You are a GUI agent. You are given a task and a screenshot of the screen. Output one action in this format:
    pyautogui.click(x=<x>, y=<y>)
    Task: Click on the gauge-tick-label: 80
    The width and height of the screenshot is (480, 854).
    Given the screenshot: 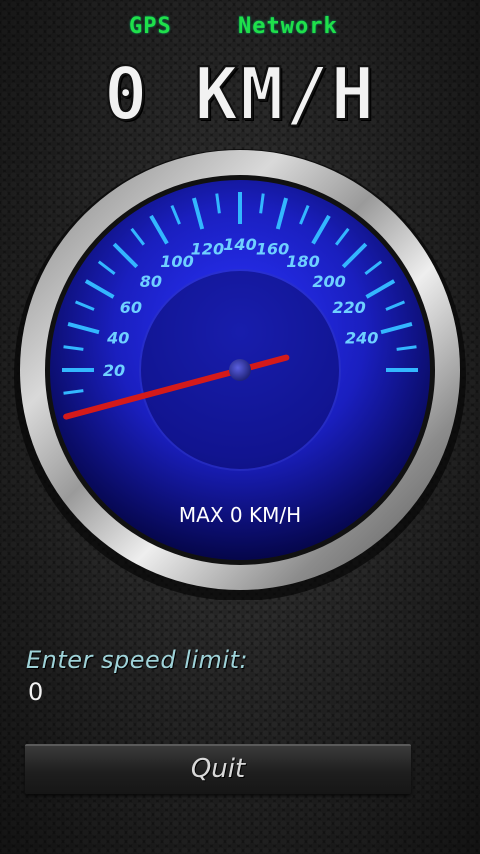 What is the action you would take?
    pyautogui.click(x=151, y=281)
    